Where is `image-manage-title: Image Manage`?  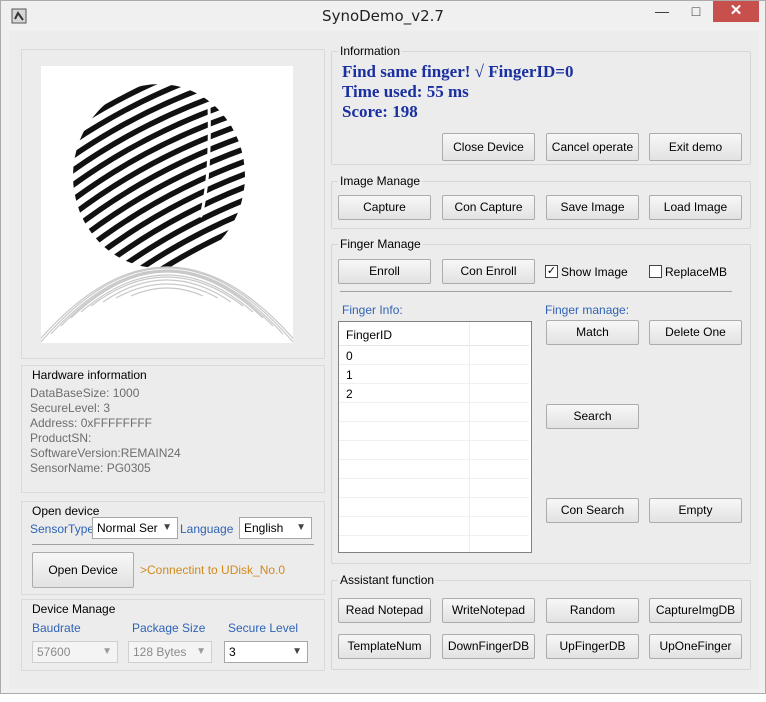
image-manage-title: Image Manage is located at coordinates (380, 181).